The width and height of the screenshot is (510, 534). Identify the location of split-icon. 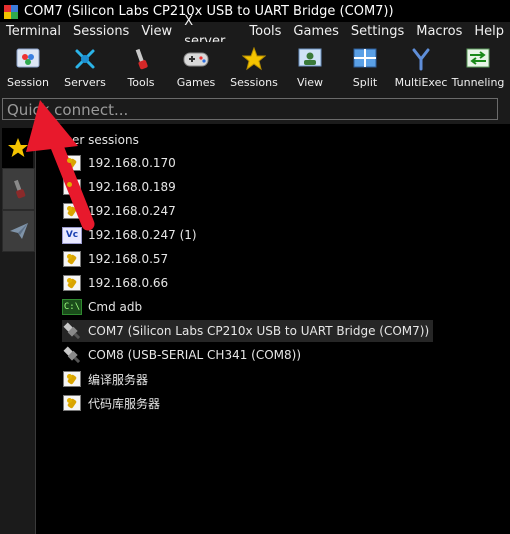
(365, 59).